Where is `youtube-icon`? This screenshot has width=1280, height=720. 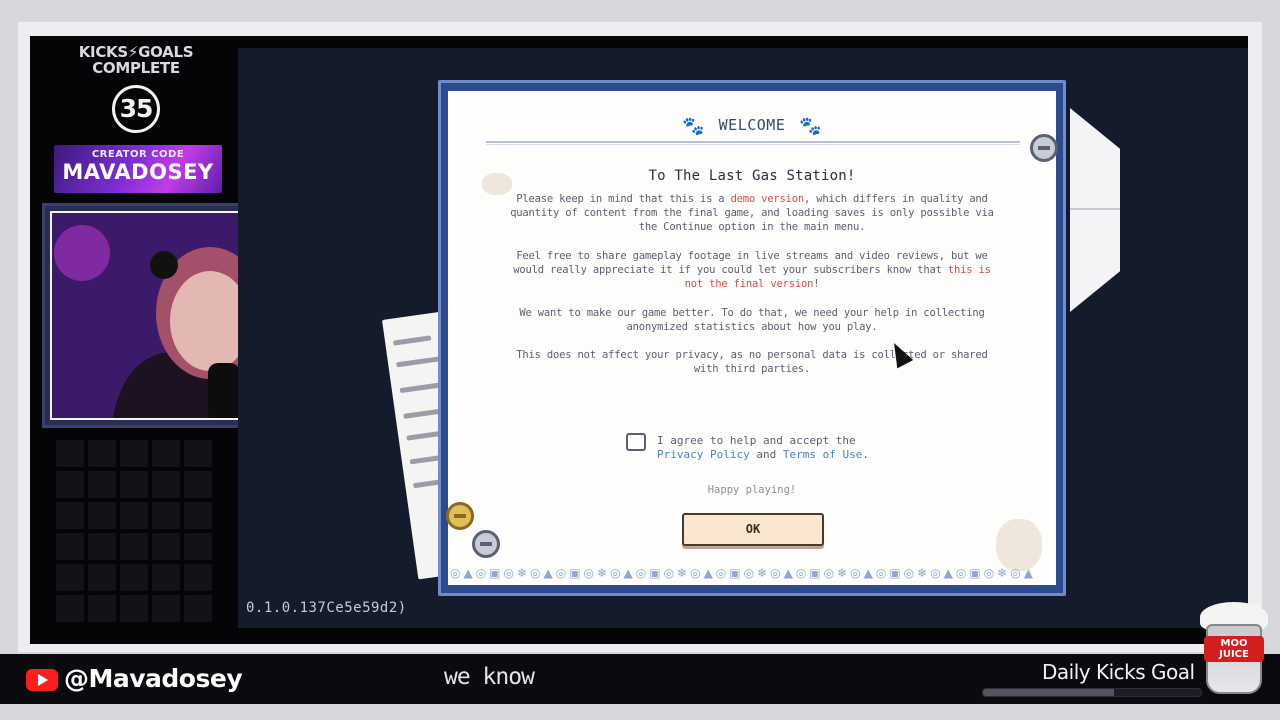 youtube-icon is located at coordinates (42, 680).